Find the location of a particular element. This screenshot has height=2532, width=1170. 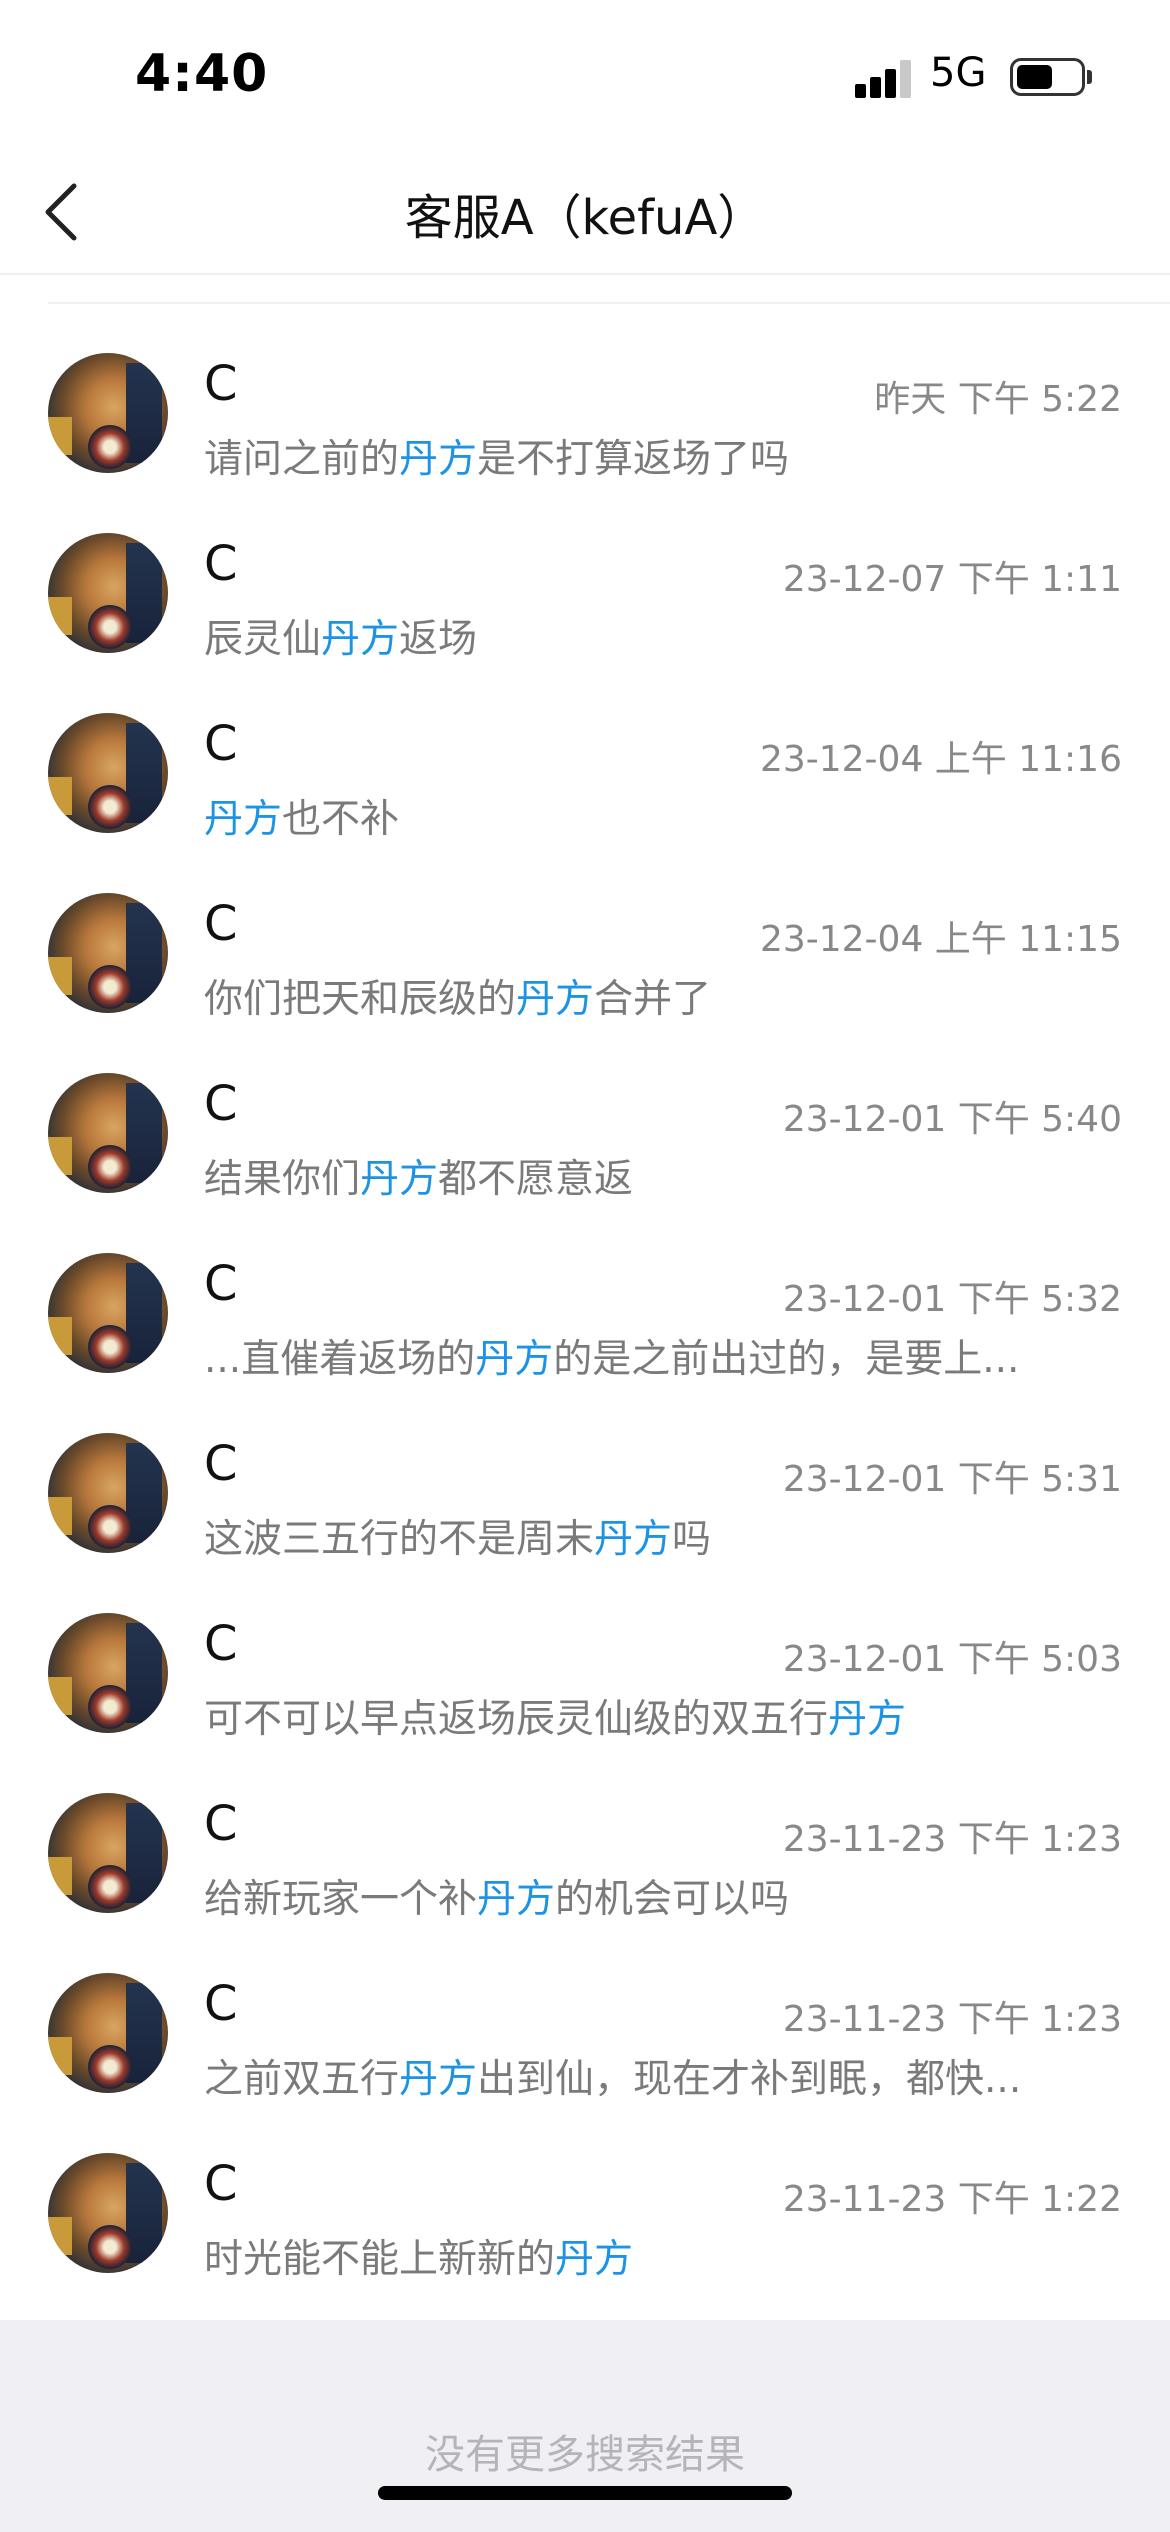

snippet-text: 合并了 is located at coordinates (653, 999).